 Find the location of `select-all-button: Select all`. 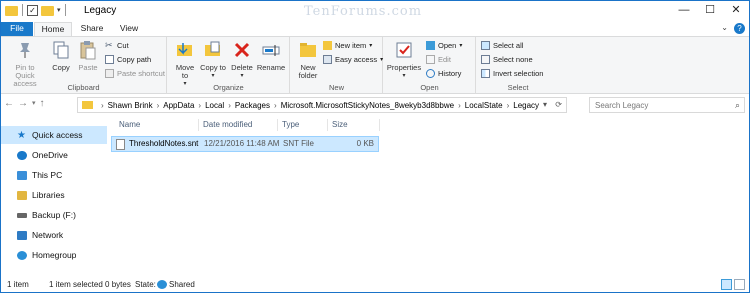

select-all-button: Select all is located at coordinates (502, 45).